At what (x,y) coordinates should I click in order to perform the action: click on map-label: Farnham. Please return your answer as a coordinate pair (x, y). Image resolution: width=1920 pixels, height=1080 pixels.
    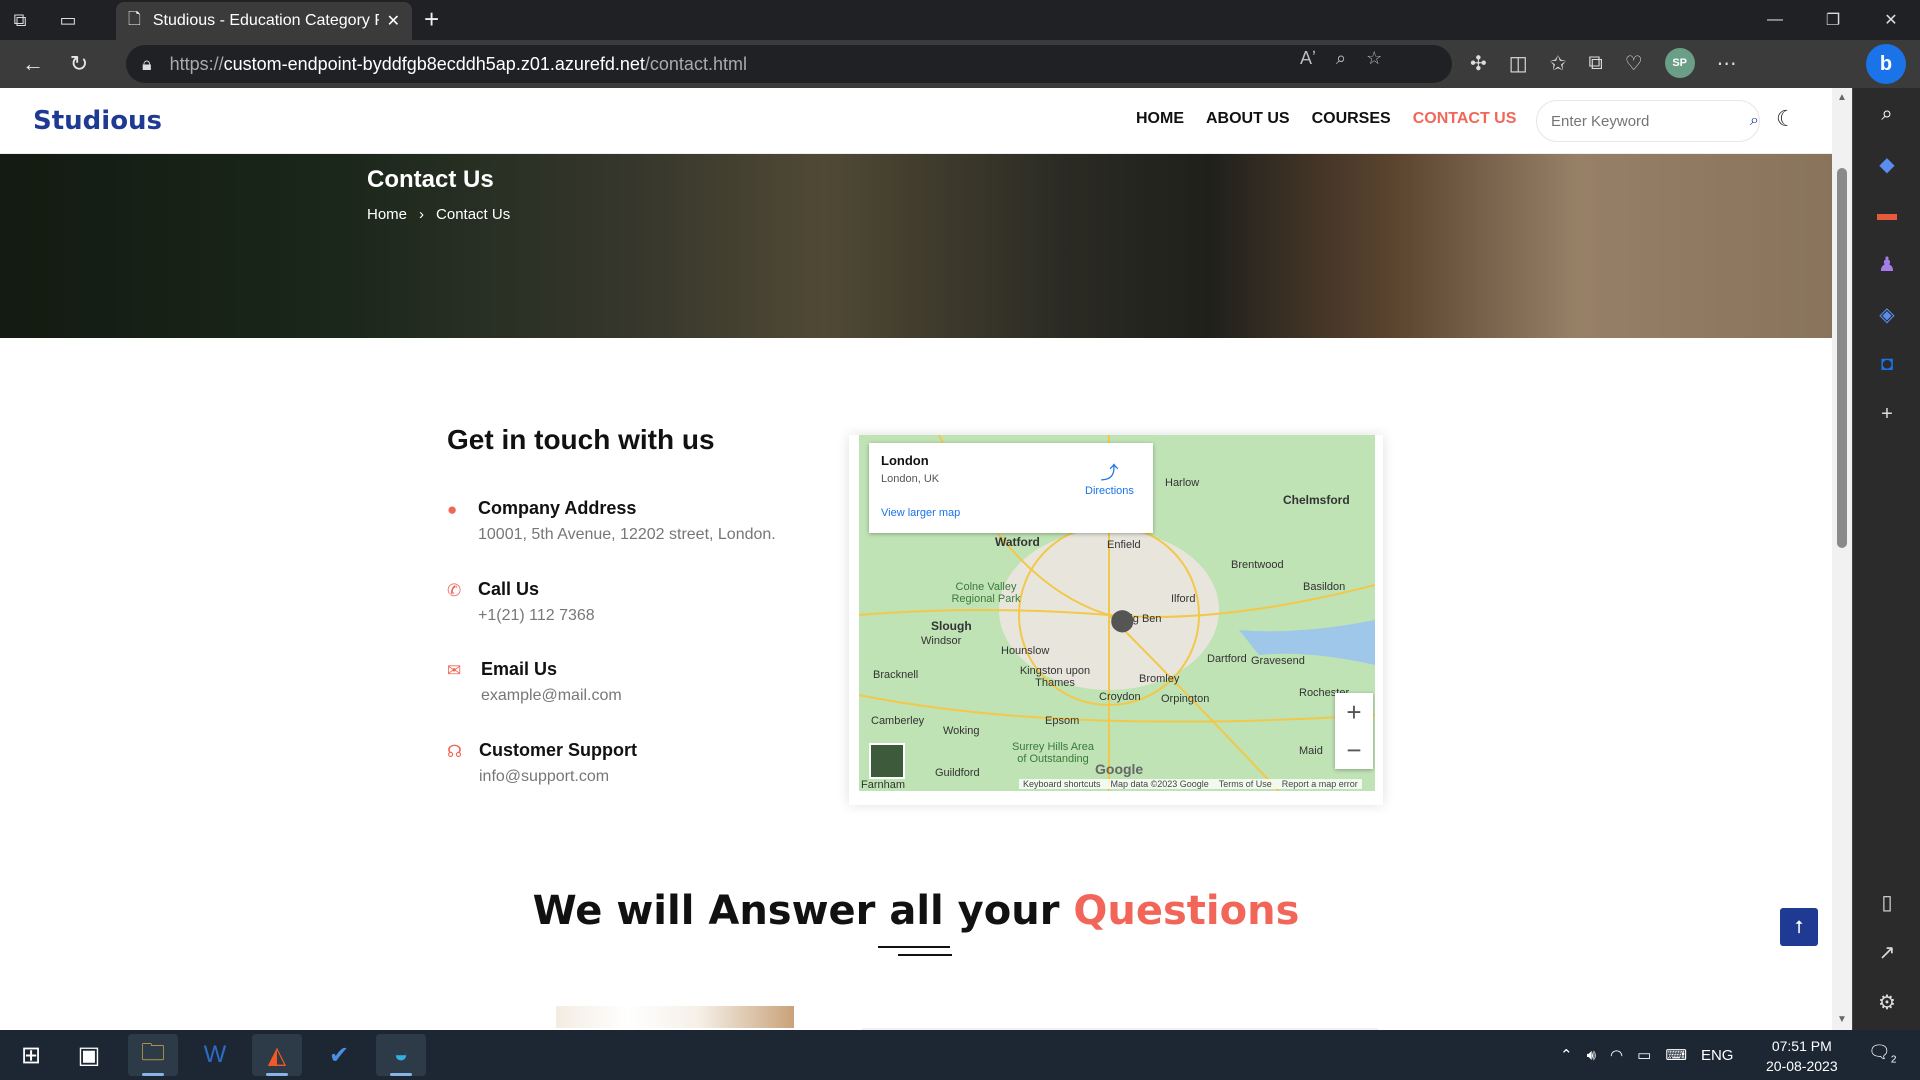
    Looking at the image, I should click on (883, 785).